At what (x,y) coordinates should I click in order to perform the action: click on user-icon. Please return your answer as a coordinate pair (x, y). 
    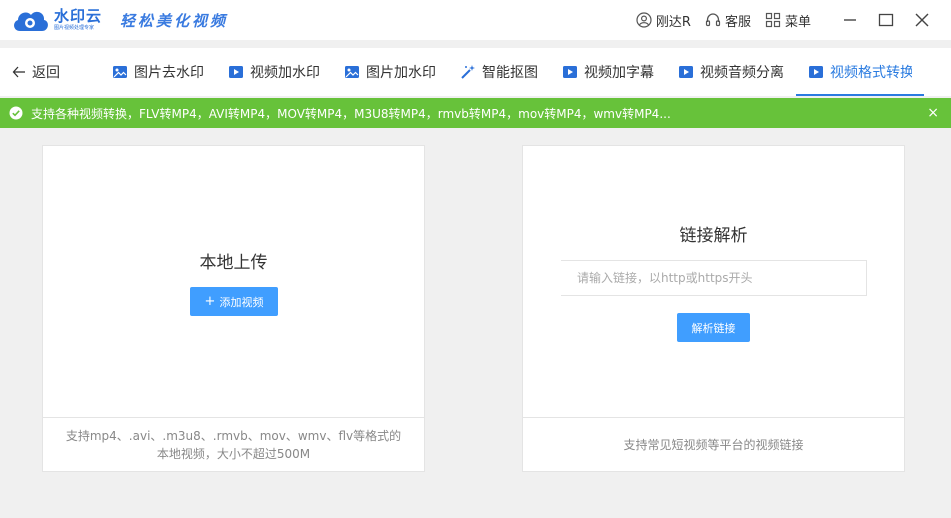
    Looking at the image, I should click on (644, 20).